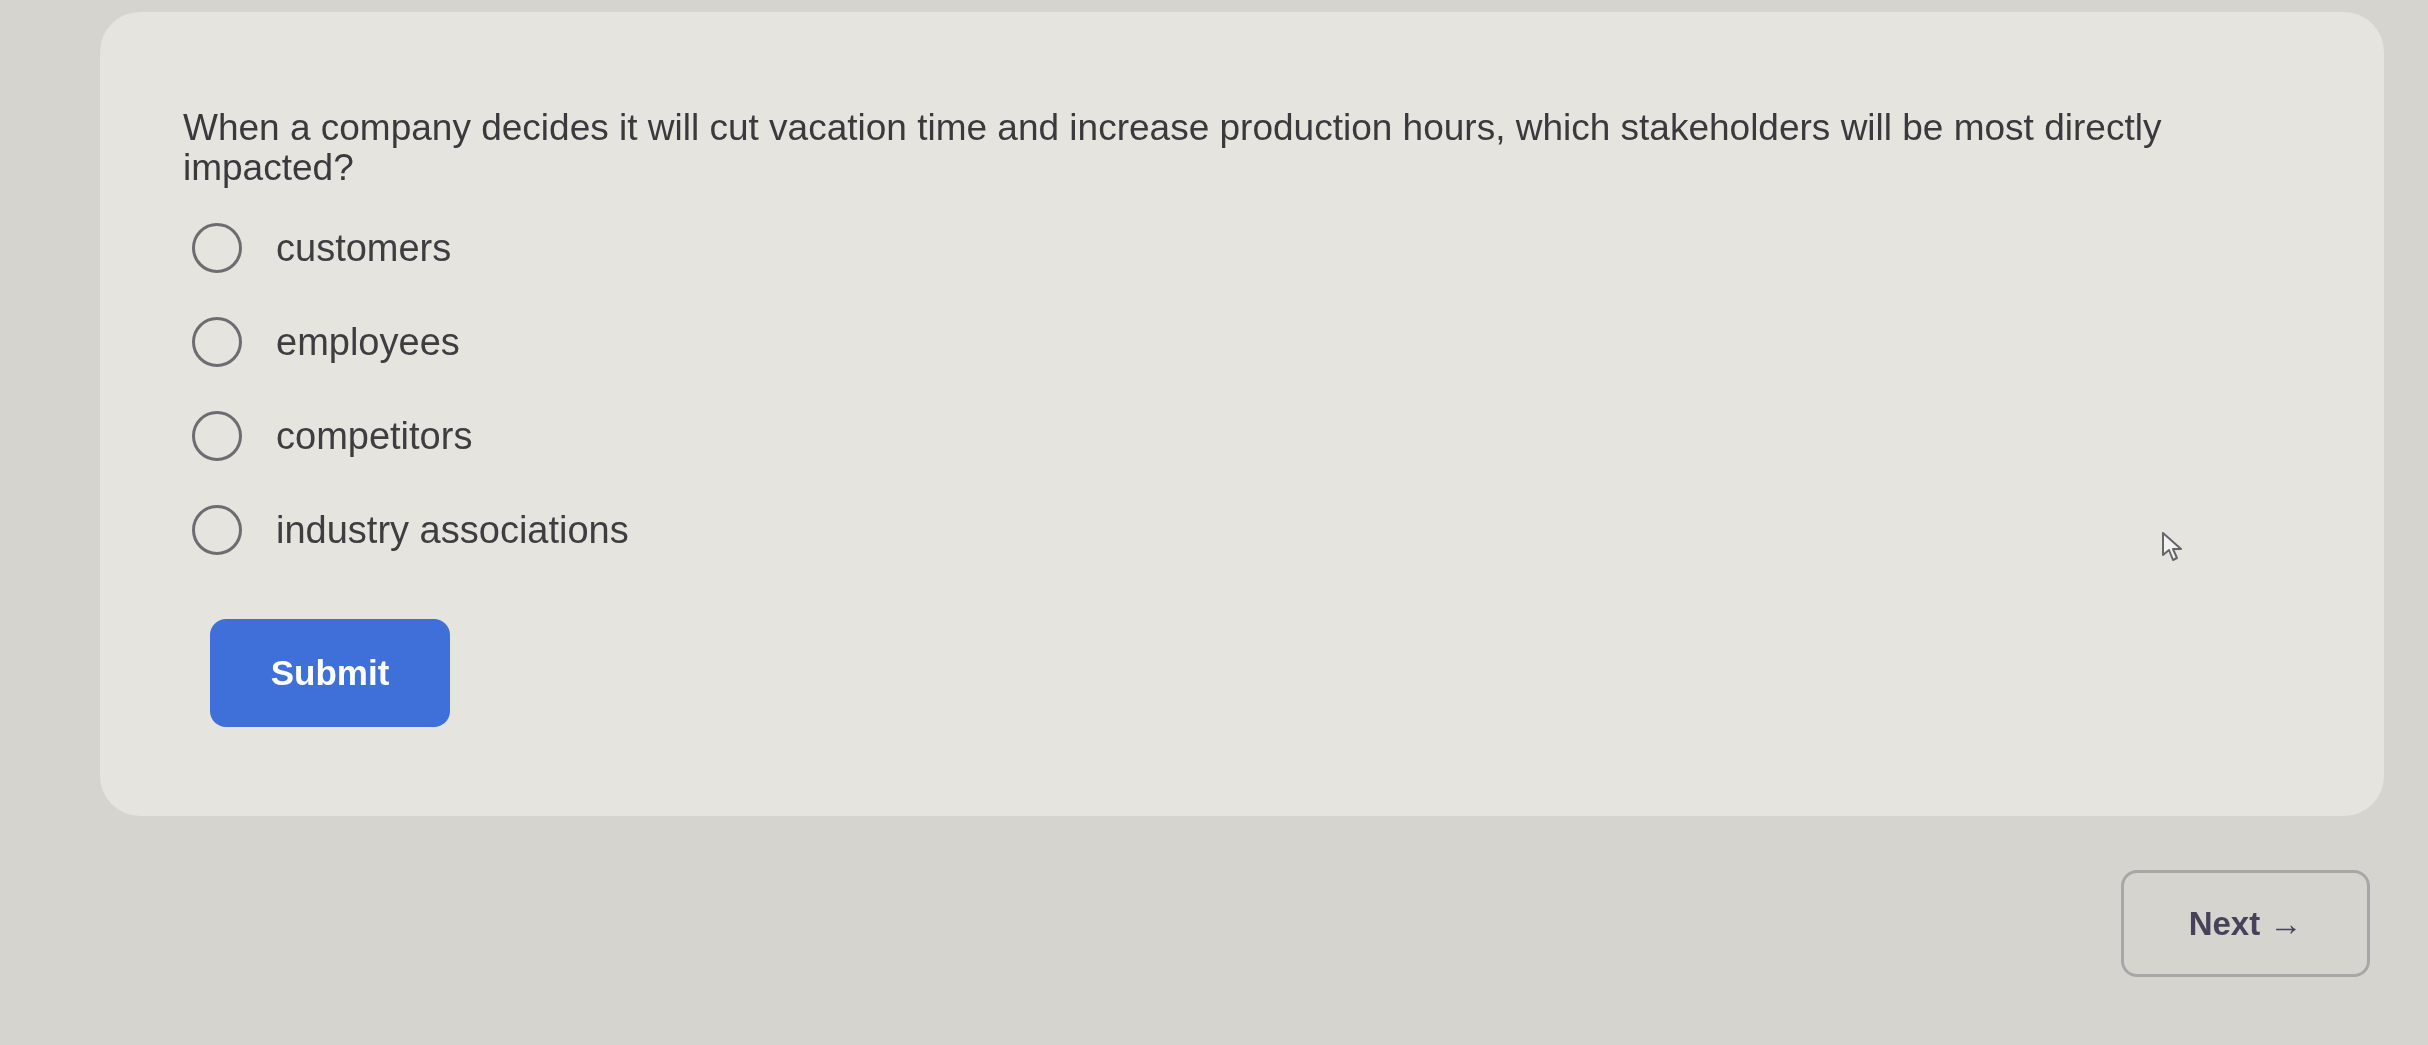  I want to click on option-label: competitors, so click(374, 436).